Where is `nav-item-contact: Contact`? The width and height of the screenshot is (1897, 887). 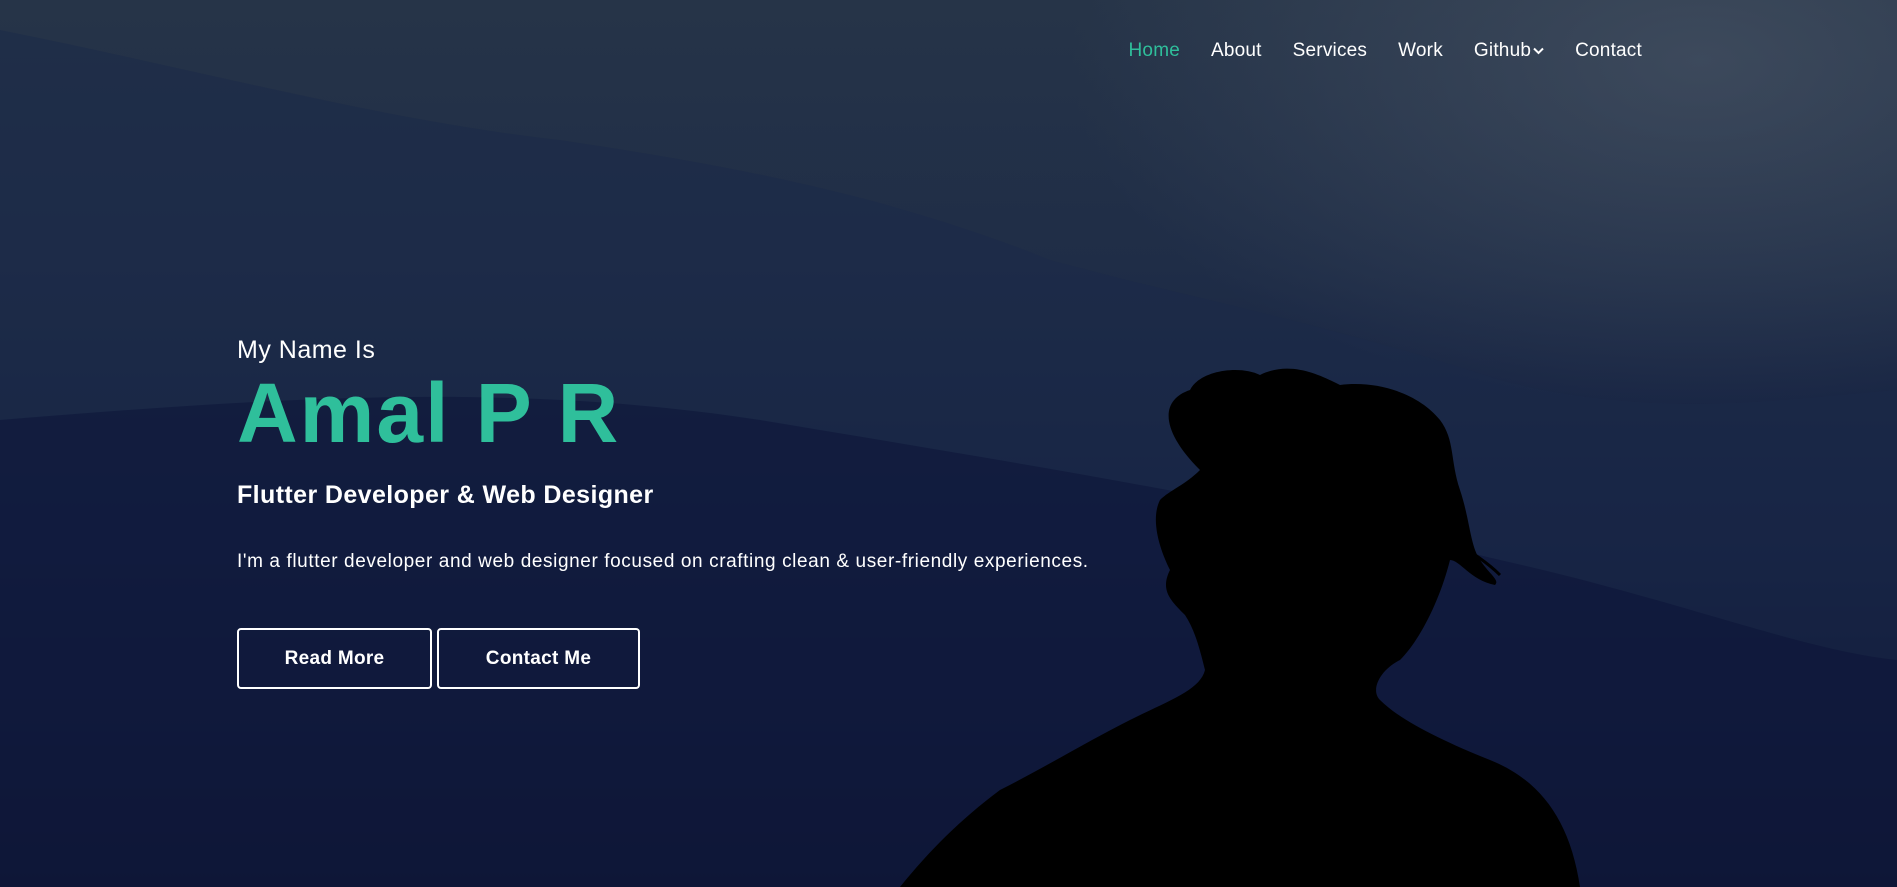
nav-item-contact: Contact is located at coordinates (1608, 51).